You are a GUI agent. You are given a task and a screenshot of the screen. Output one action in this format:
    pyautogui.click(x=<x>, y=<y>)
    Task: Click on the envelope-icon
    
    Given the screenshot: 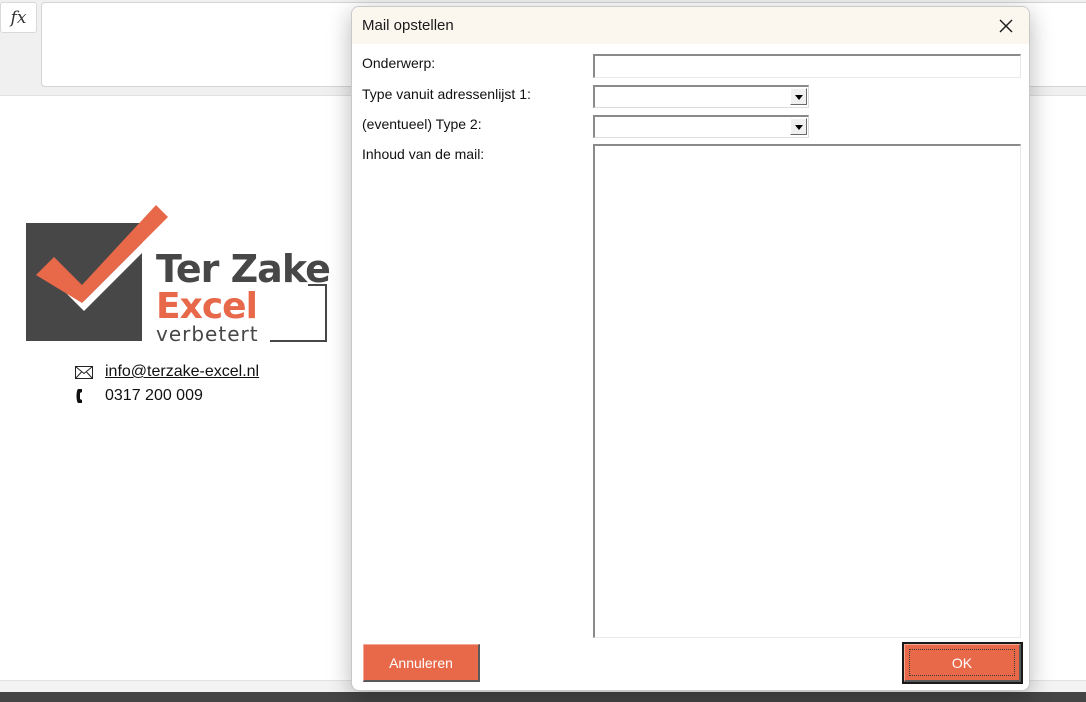 What is the action you would take?
    pyautogui.click(x=90, y=372)
    